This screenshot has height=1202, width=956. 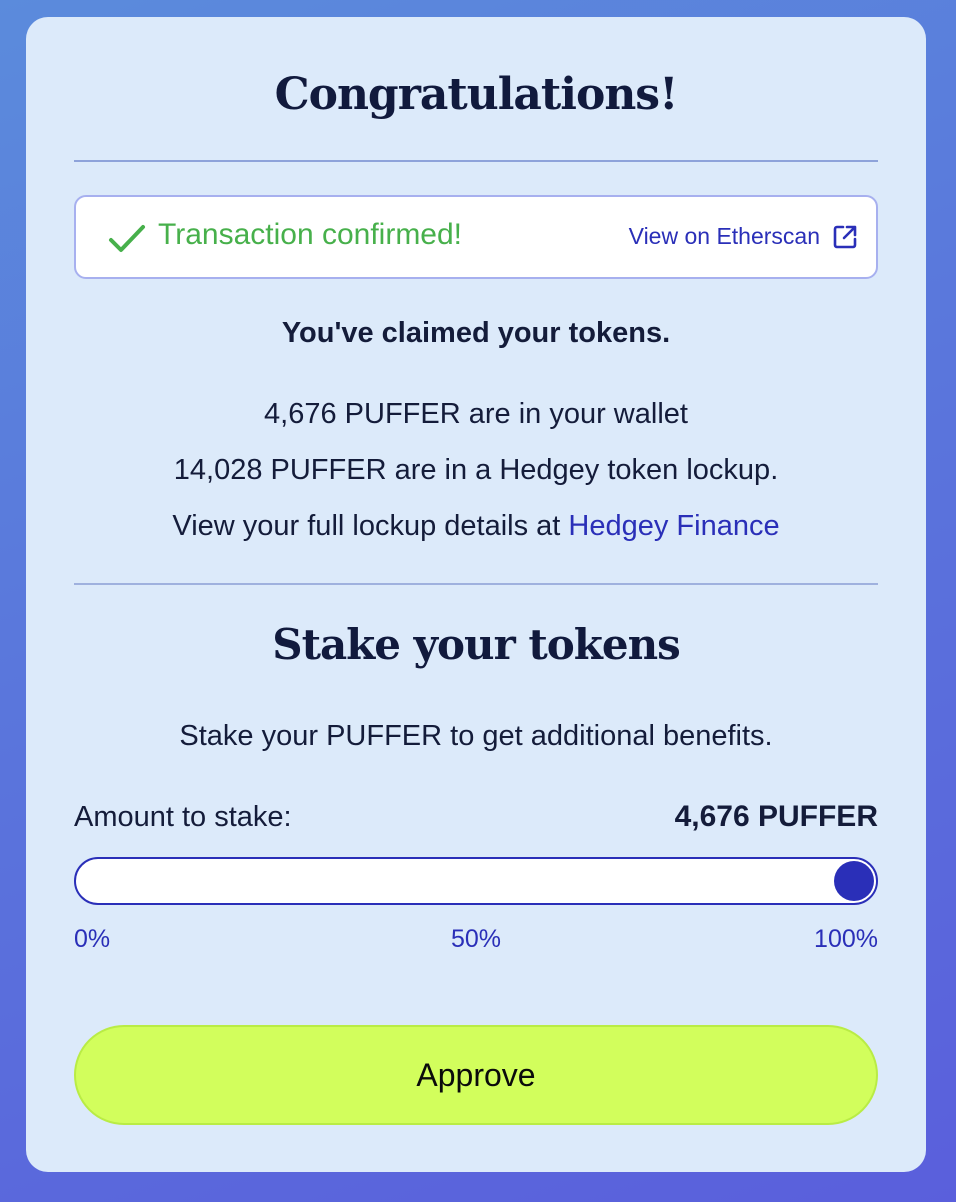 I want to click on etherscan-link-label: View on Etherscan, so click(x=724, y=236).